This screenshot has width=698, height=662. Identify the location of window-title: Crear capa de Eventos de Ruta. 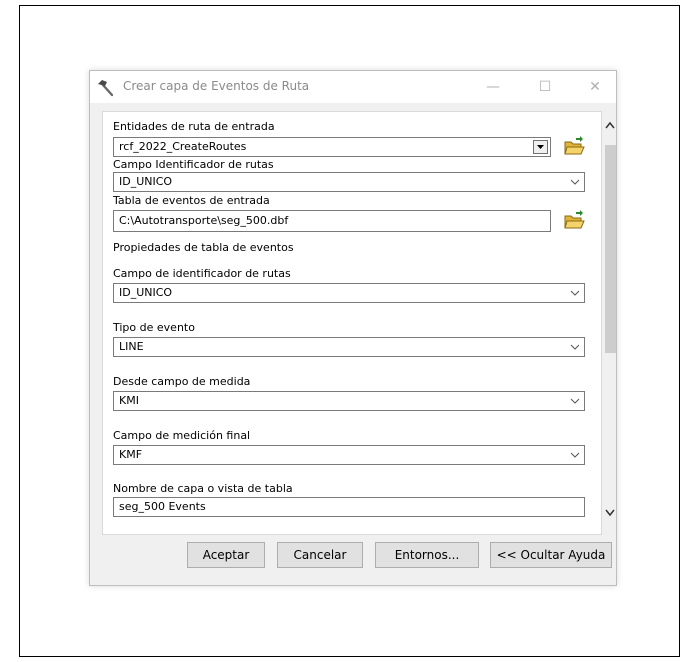
(216, 86).